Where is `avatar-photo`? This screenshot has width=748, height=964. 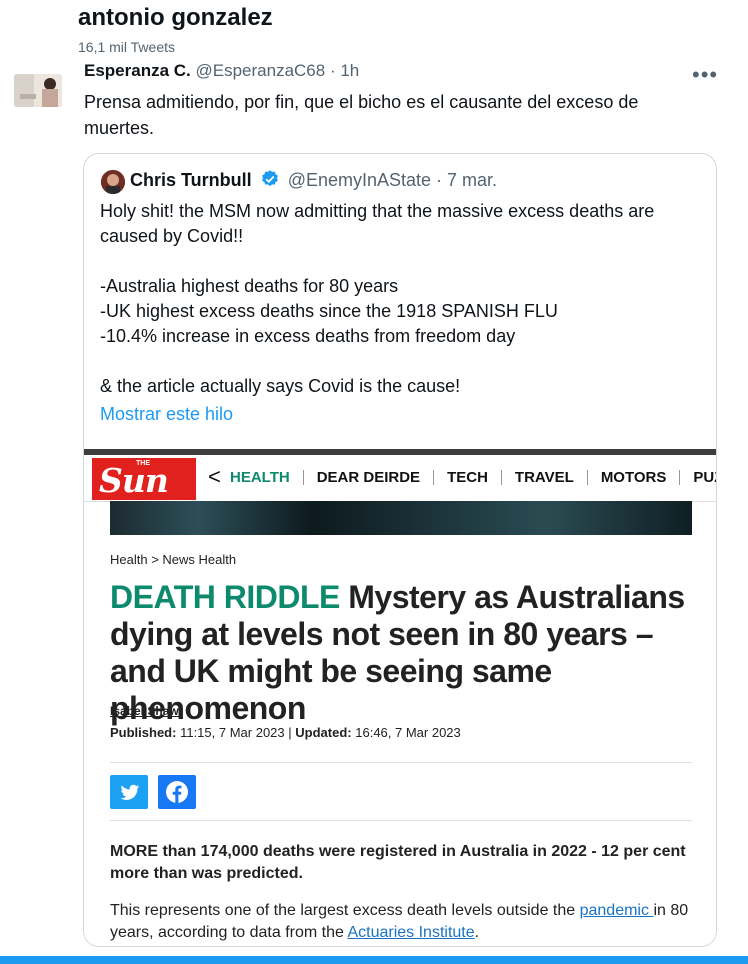
avatar-photo is located at coordinates (38, 90).